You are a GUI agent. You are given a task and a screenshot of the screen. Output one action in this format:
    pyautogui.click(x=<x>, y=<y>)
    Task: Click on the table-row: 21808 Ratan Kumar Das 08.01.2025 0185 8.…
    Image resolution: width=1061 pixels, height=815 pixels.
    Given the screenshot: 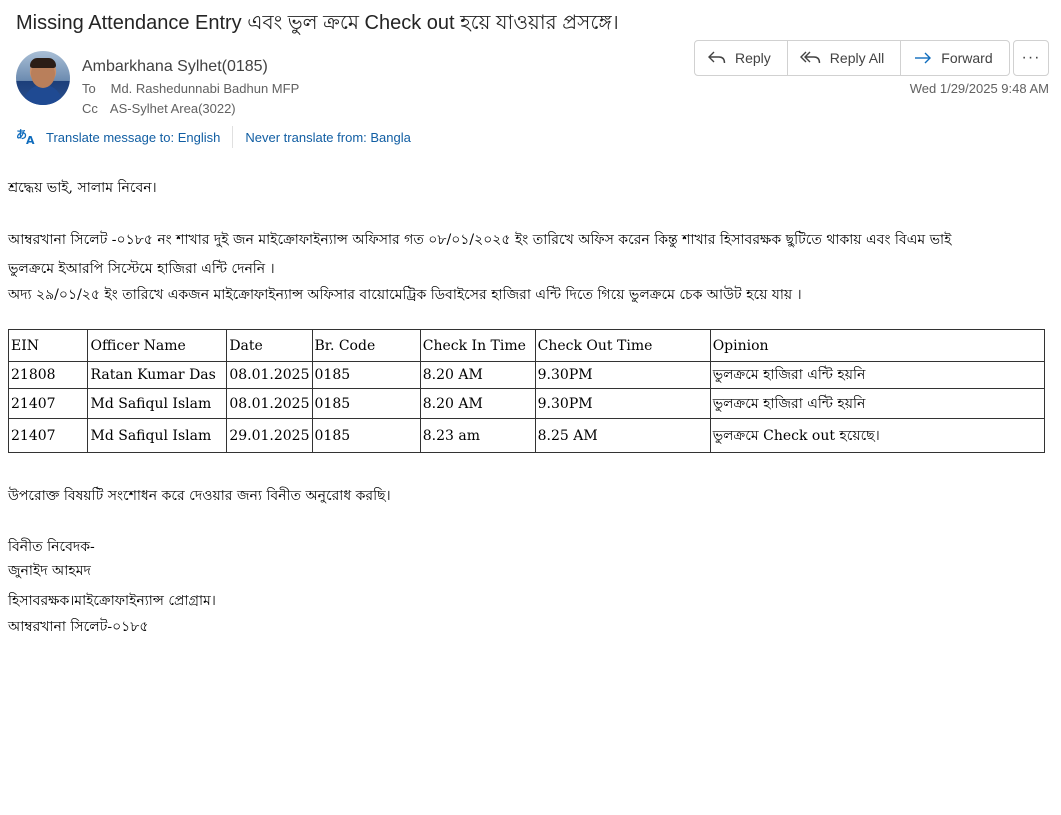 What is the action you would take?
    pyautogui.click(x=526, y=375)
    